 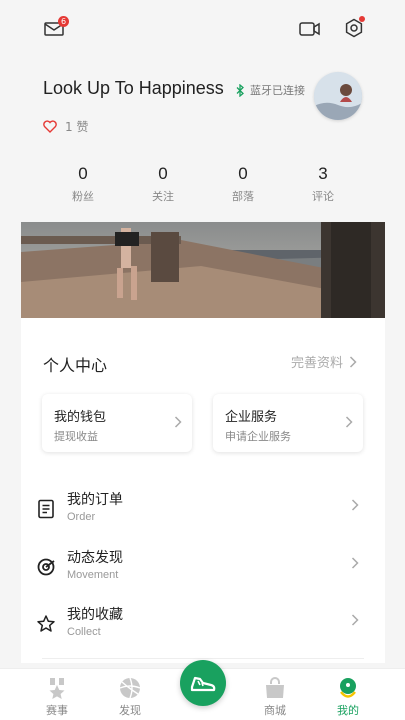 I want to click on tab-shop: 商城, so click(x=275, y=694).